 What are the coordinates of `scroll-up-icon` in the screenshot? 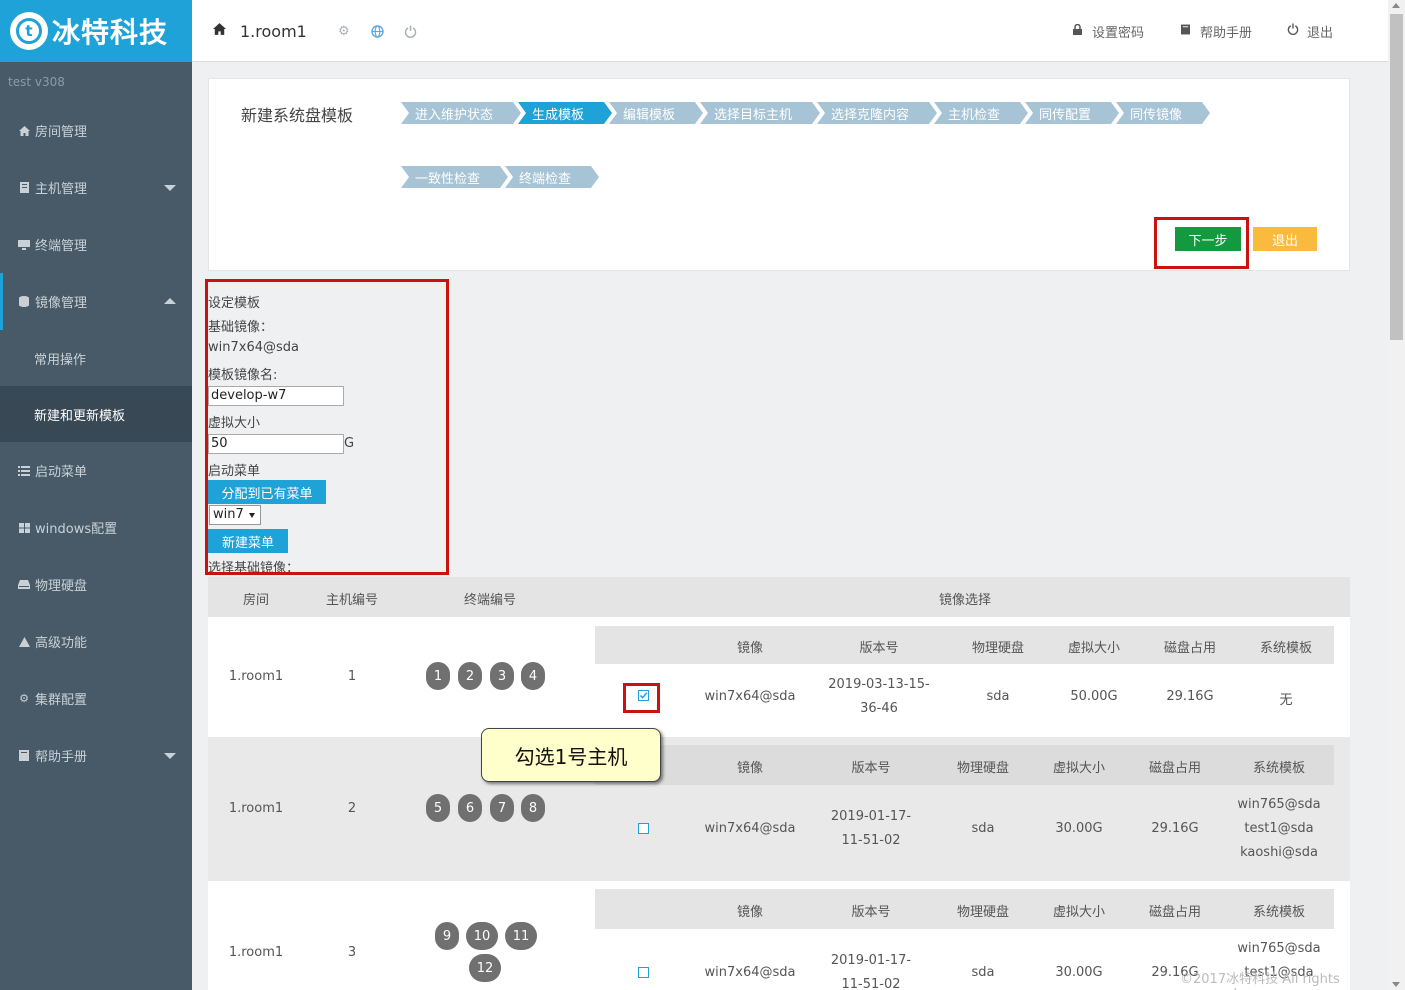 It's located at (1396, 5).